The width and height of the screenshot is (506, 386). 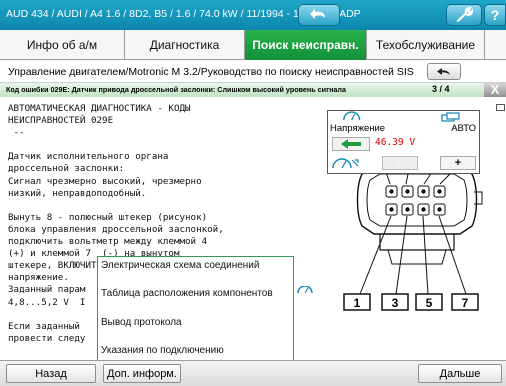 I want to click on close-button: X, so click(x=495, y=90).